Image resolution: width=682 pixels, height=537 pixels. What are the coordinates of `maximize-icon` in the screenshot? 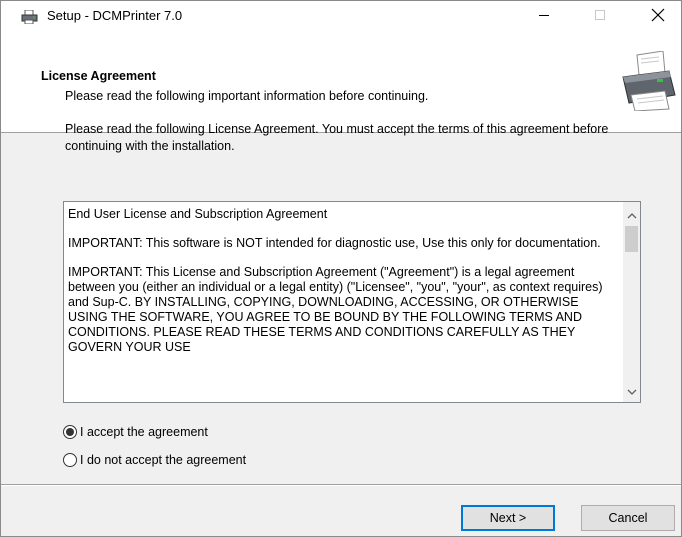 It's located at (600, 16).